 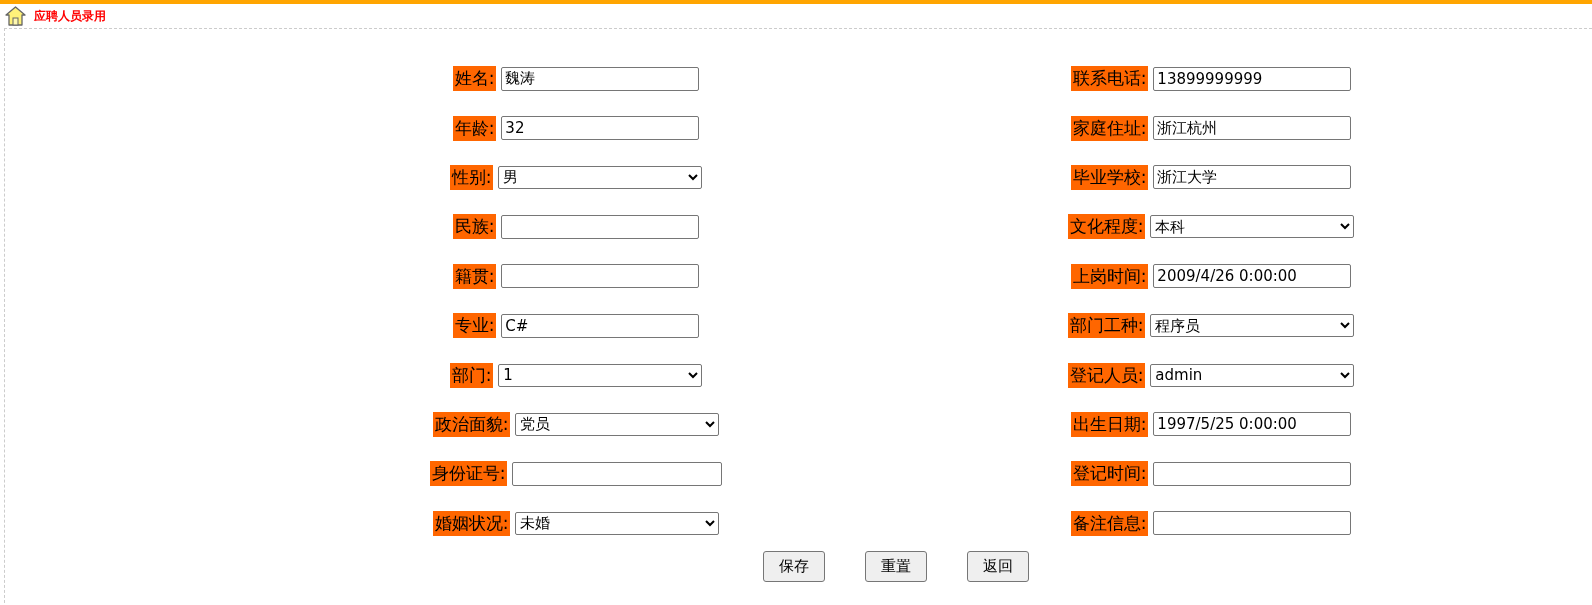 What do you see at coordinates (471, 523) in the screenshot?
I see `field-label: 婚姻状况:` at bounding box center [471, 523].